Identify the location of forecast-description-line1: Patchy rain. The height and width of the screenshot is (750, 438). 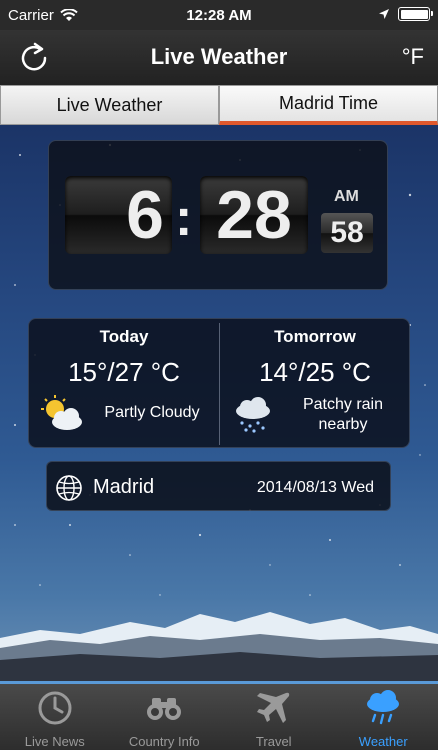
(343, 404).